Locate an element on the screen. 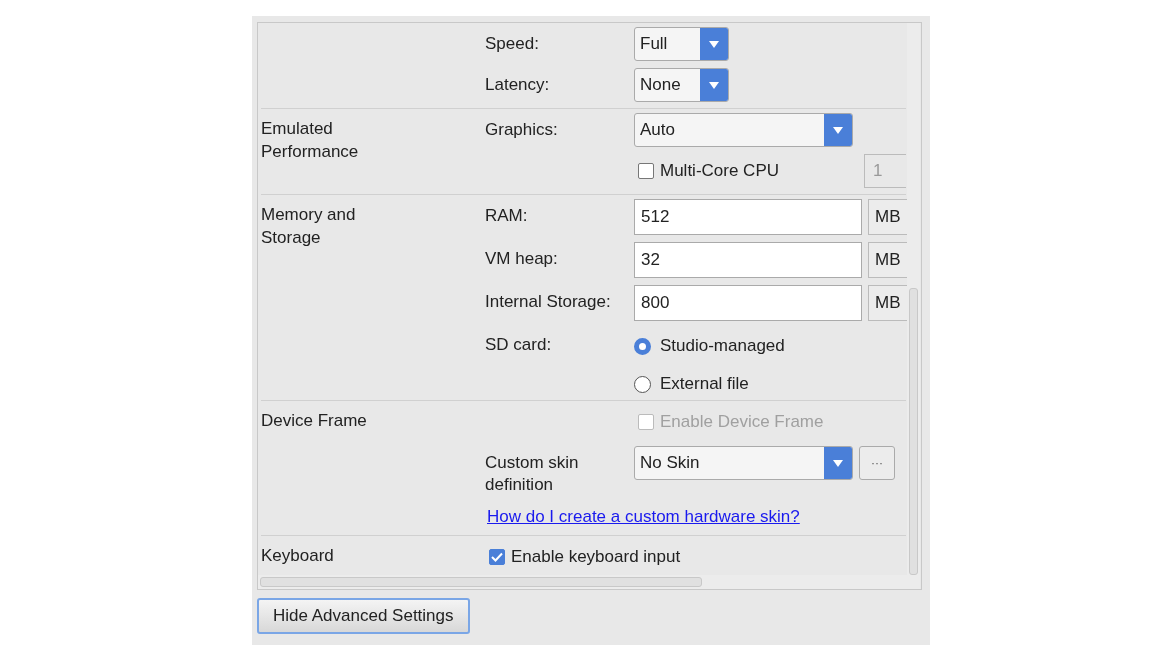 This screenshot has width=1165, height=645. field-label: Internal Storage: is located at coordinates (548, 302).